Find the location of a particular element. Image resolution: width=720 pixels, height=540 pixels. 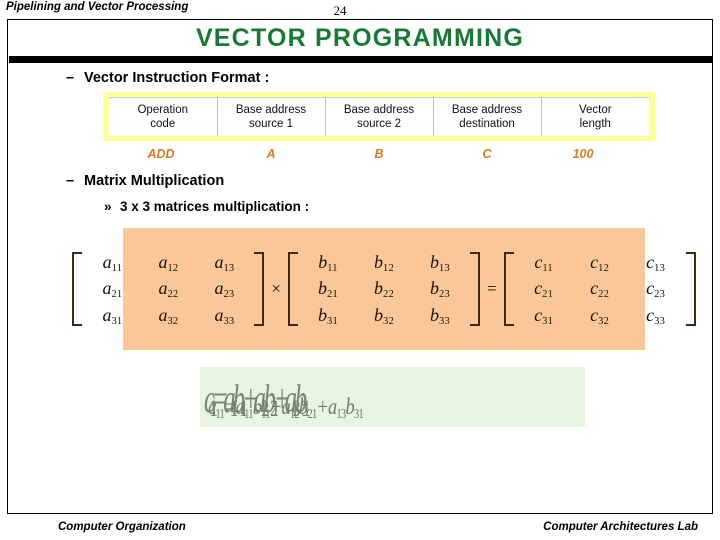

equals-symbol: = is located at coordinates (492, 288).